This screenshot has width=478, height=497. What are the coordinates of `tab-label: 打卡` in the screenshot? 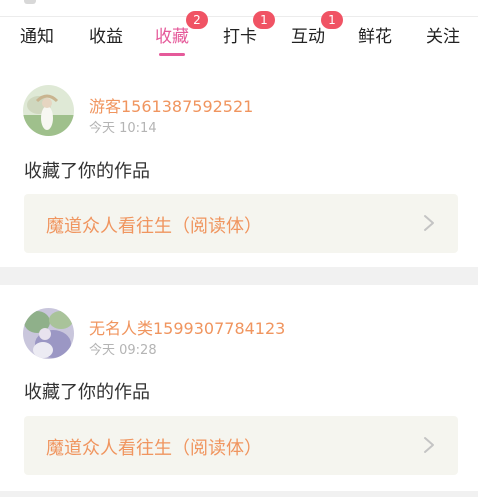 It's located at (240, 37).